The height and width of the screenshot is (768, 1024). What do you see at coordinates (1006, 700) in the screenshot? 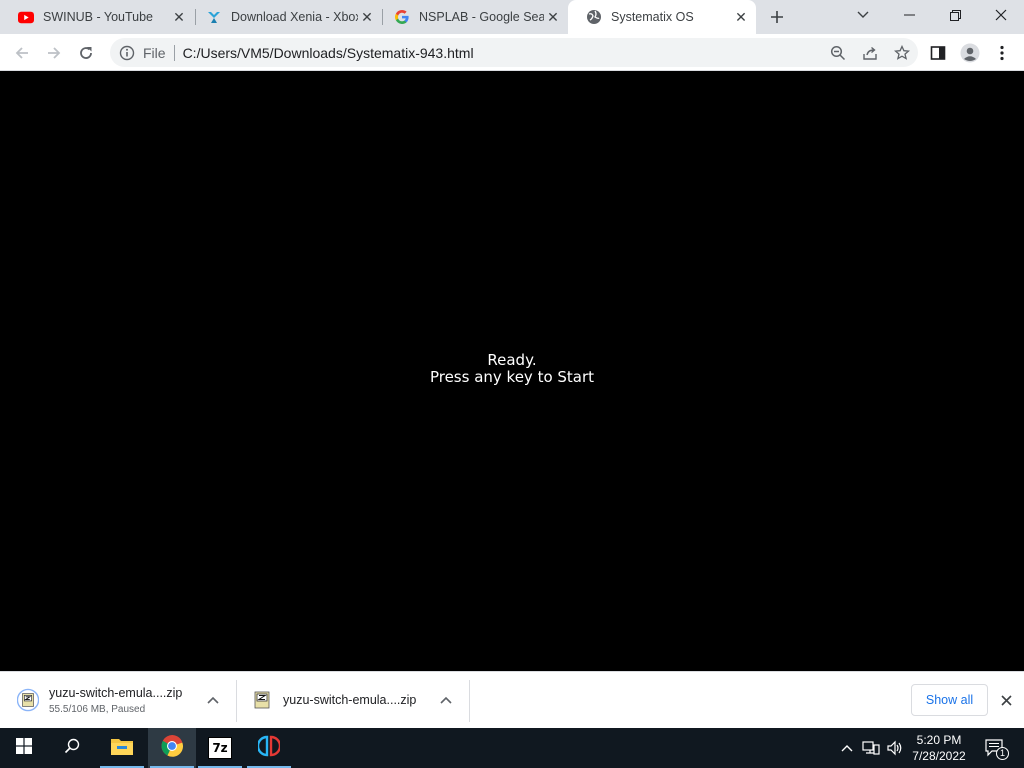
I see `close-shelf-icon` at bounding box center [1006, 700].